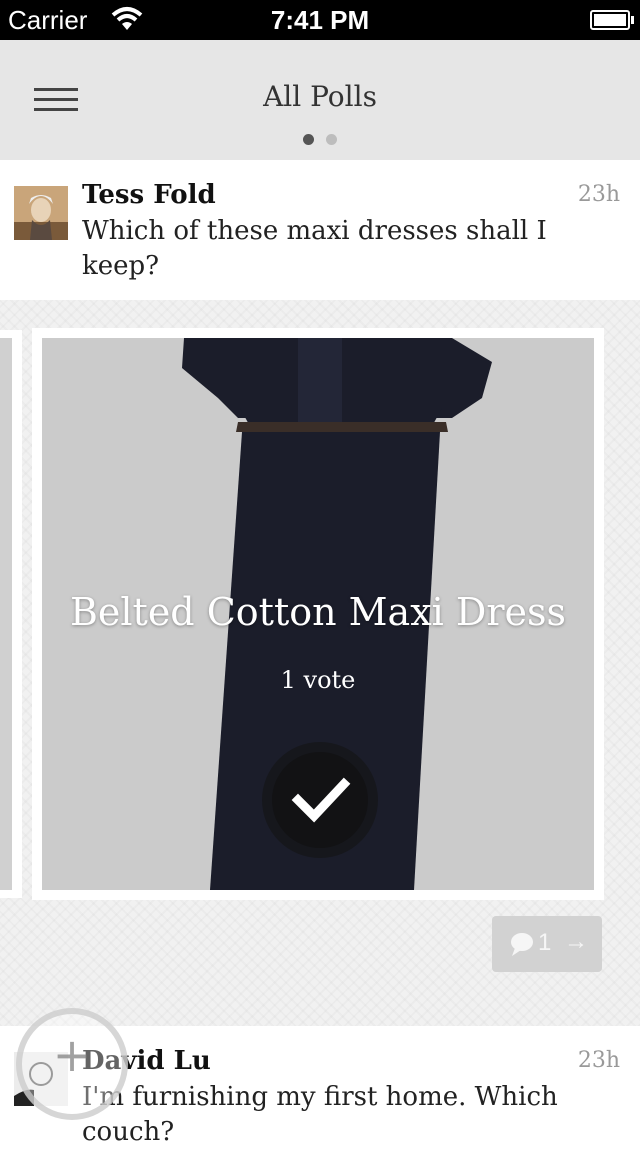 The height and width of the screenshot is (1150, 640). What do you see at coordinates (41, 213) in the screenshot?
I see `avatar` at bounding box center [41, 213].